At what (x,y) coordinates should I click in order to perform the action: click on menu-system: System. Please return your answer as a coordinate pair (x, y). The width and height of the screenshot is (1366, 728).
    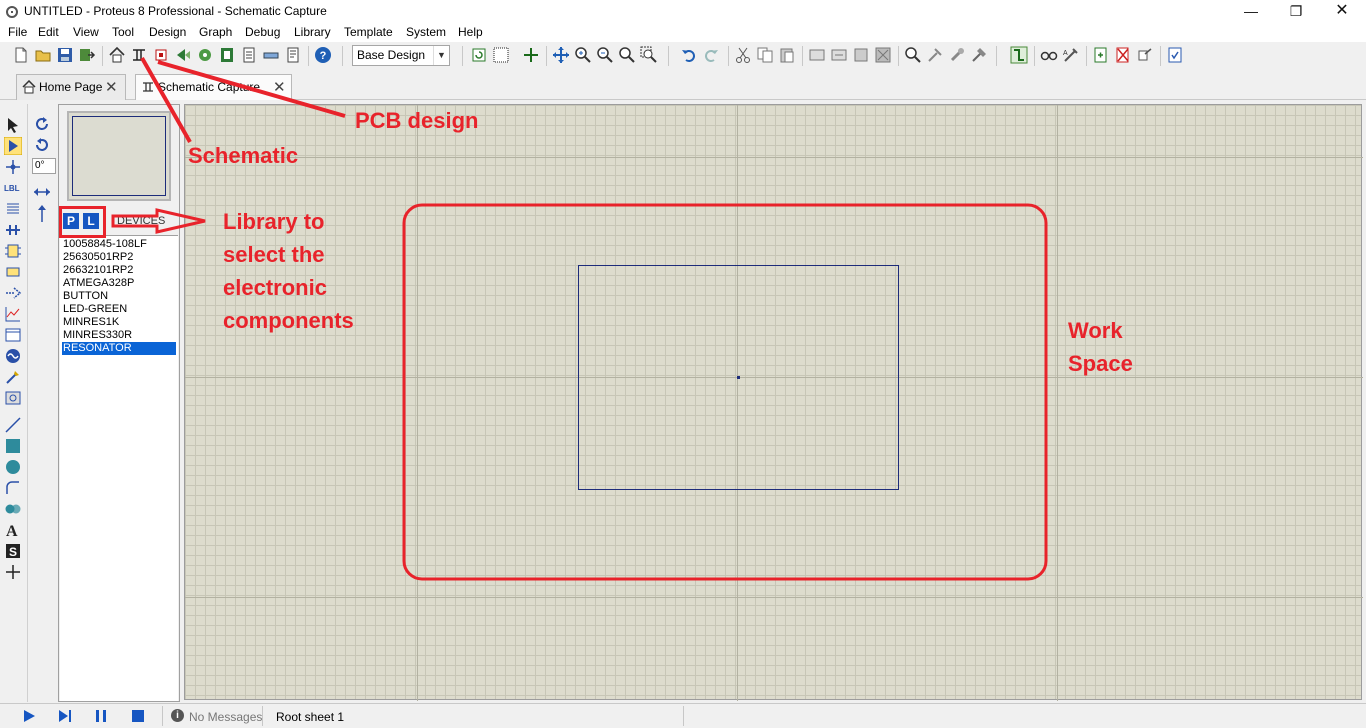
    Looking at the image, I should click on (426, 32).